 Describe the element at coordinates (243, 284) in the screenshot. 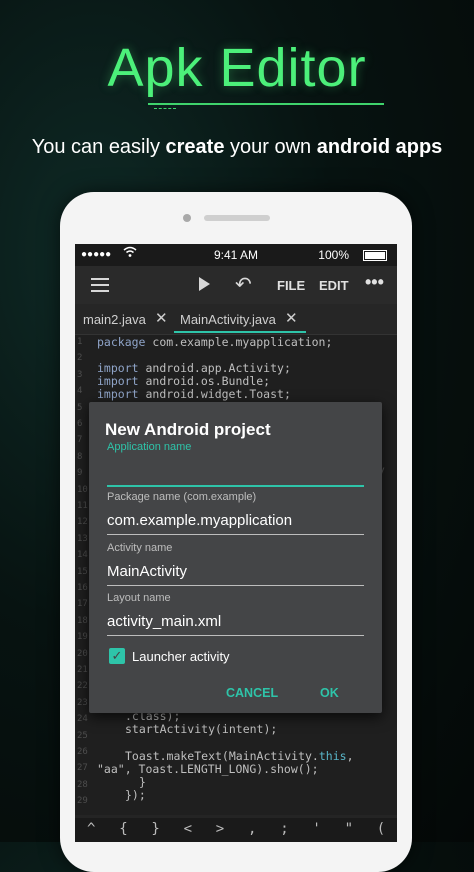

I see `undo-icon: ↶` at that location.